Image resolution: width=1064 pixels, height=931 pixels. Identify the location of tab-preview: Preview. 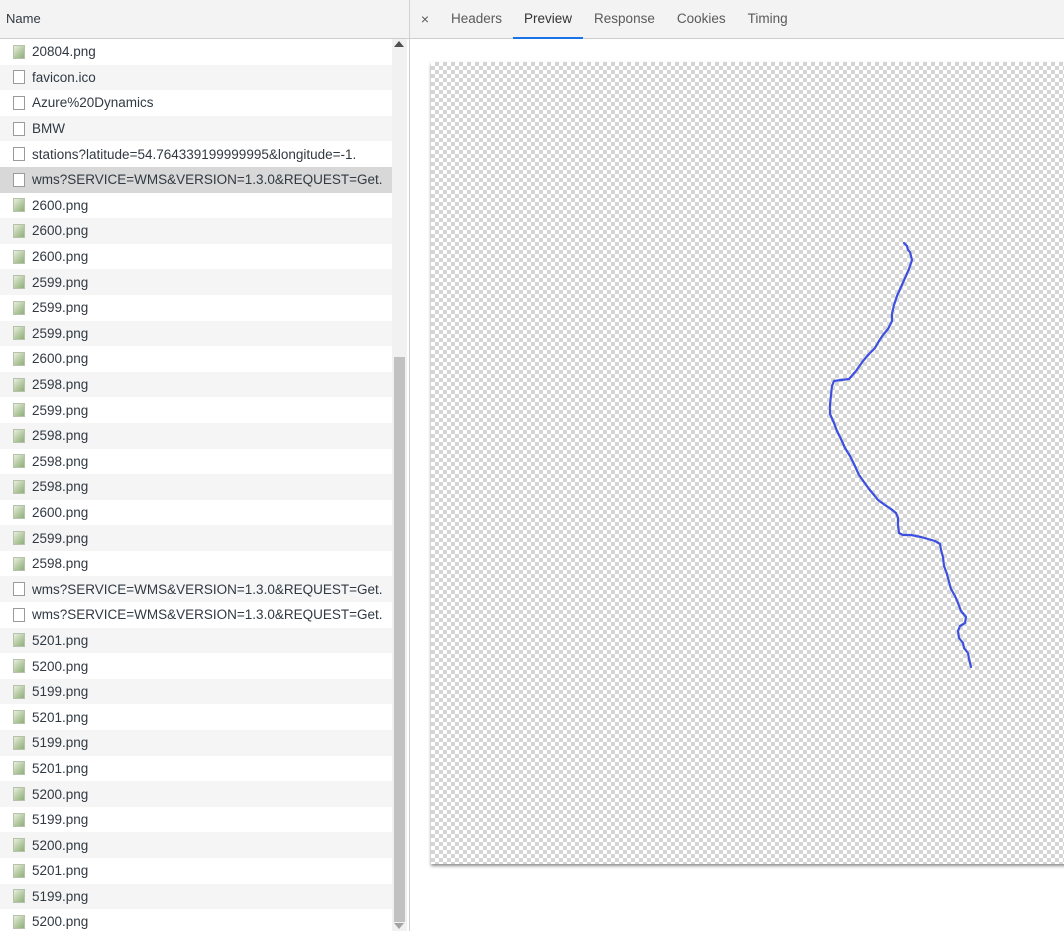
(548, 19).